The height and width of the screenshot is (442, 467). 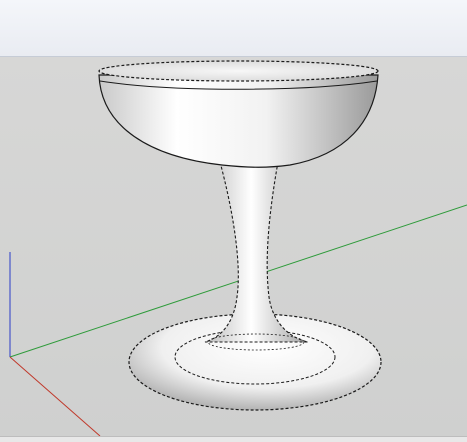 What do you see at coordinates (55, 396) in the screenshot?
I see `red-axis` at bounding box center [55, 396].